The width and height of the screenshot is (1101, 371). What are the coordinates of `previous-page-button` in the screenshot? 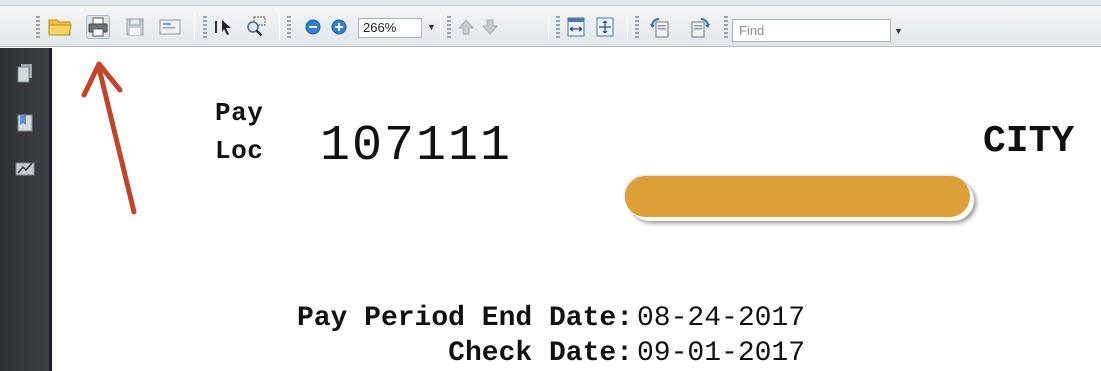 It's located at (466, 27).